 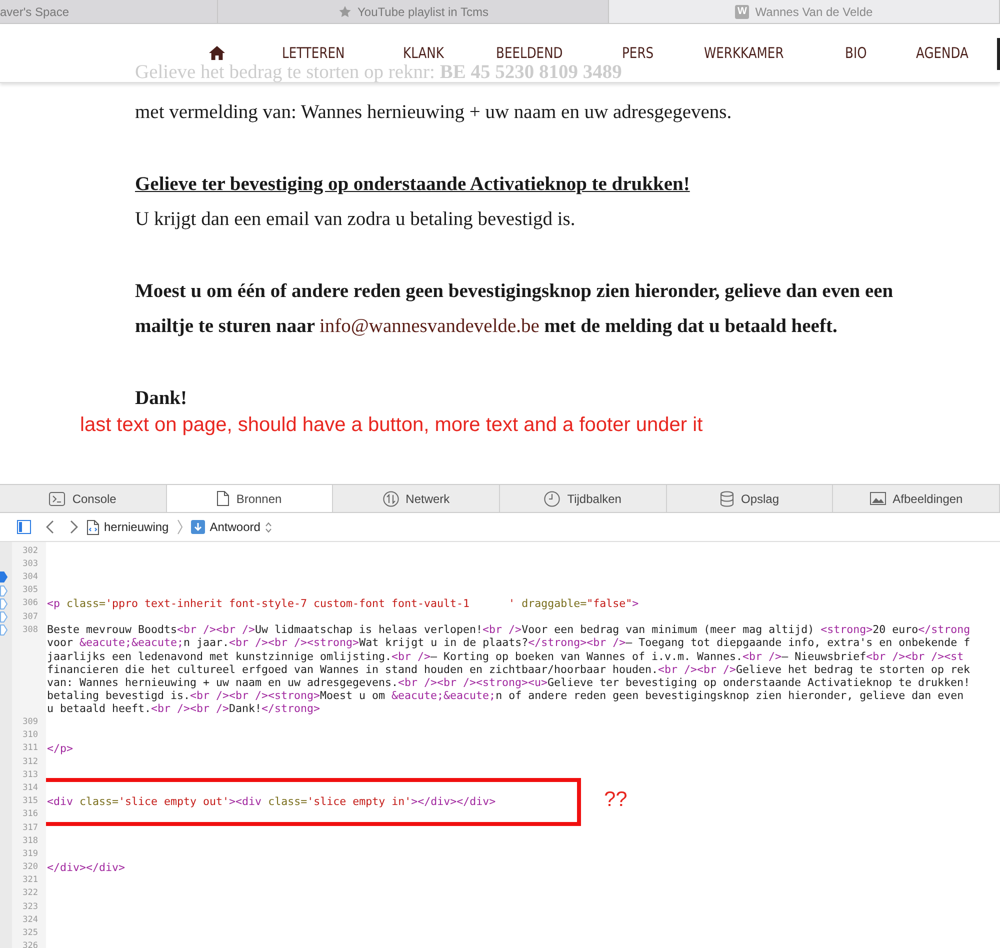 What do you see at coordinates (30, 853) in the screenshot?
I see `line-number: 319` at bounding box center [30, 853].